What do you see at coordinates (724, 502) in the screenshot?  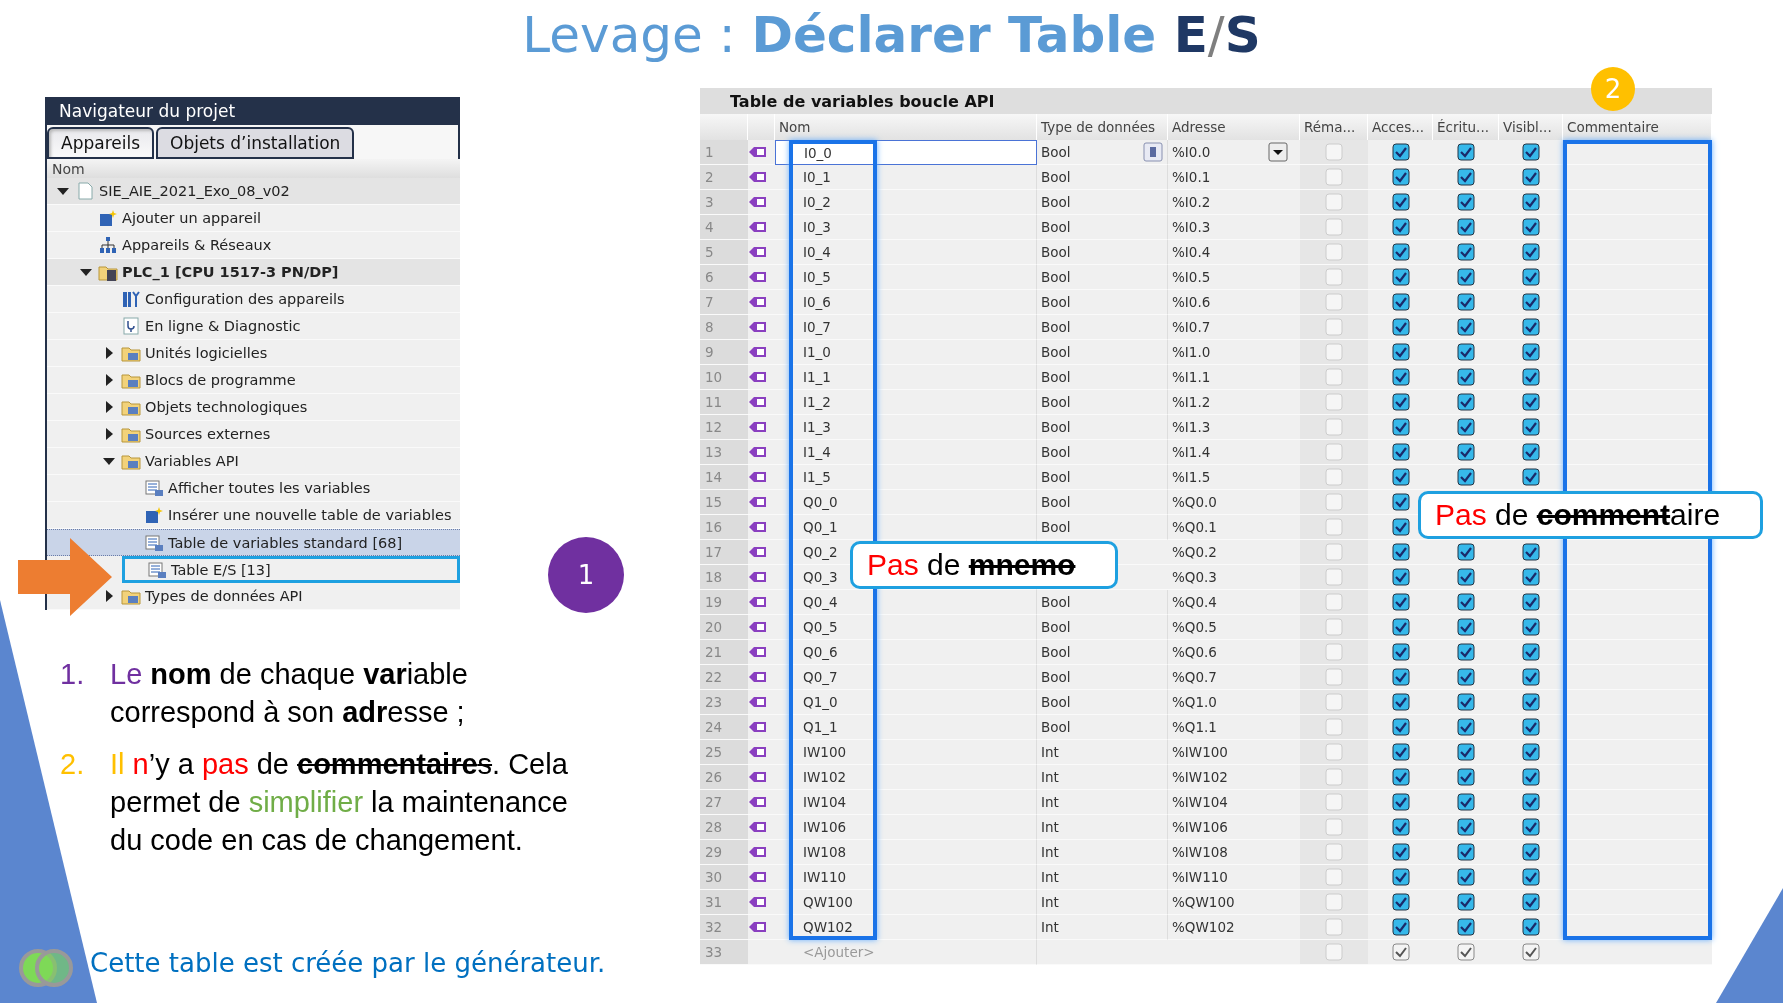 I see `row-number: 15` at bounding box center [724, 502].